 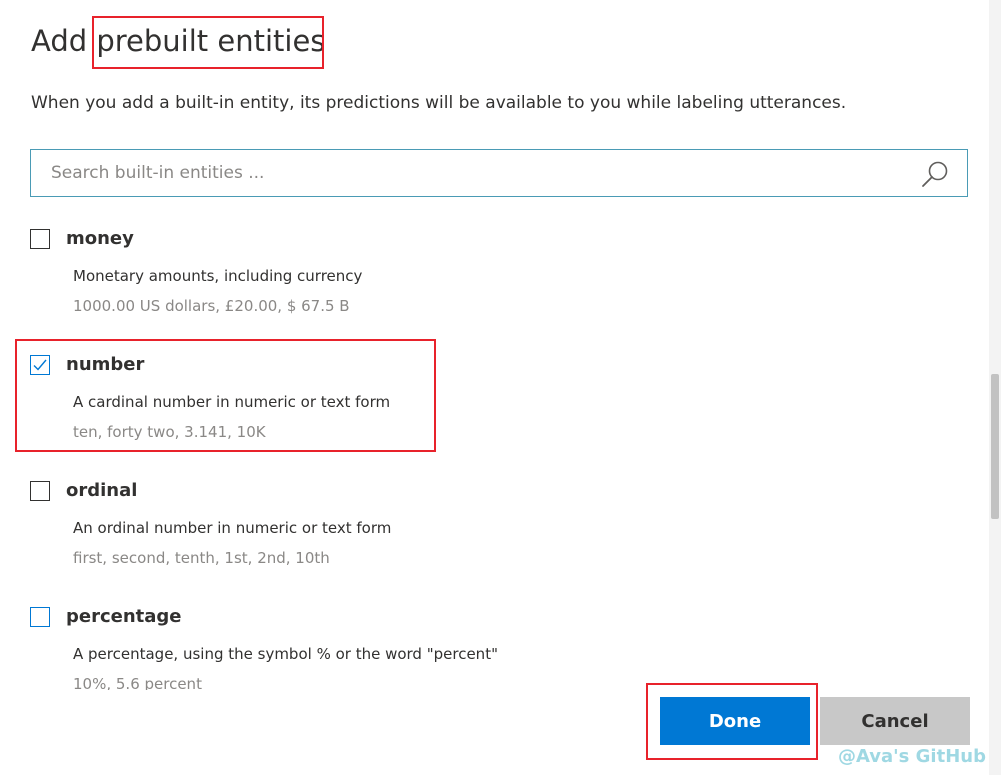 I want to click on cancel-button: Cancel, so click(x=895, y=721).